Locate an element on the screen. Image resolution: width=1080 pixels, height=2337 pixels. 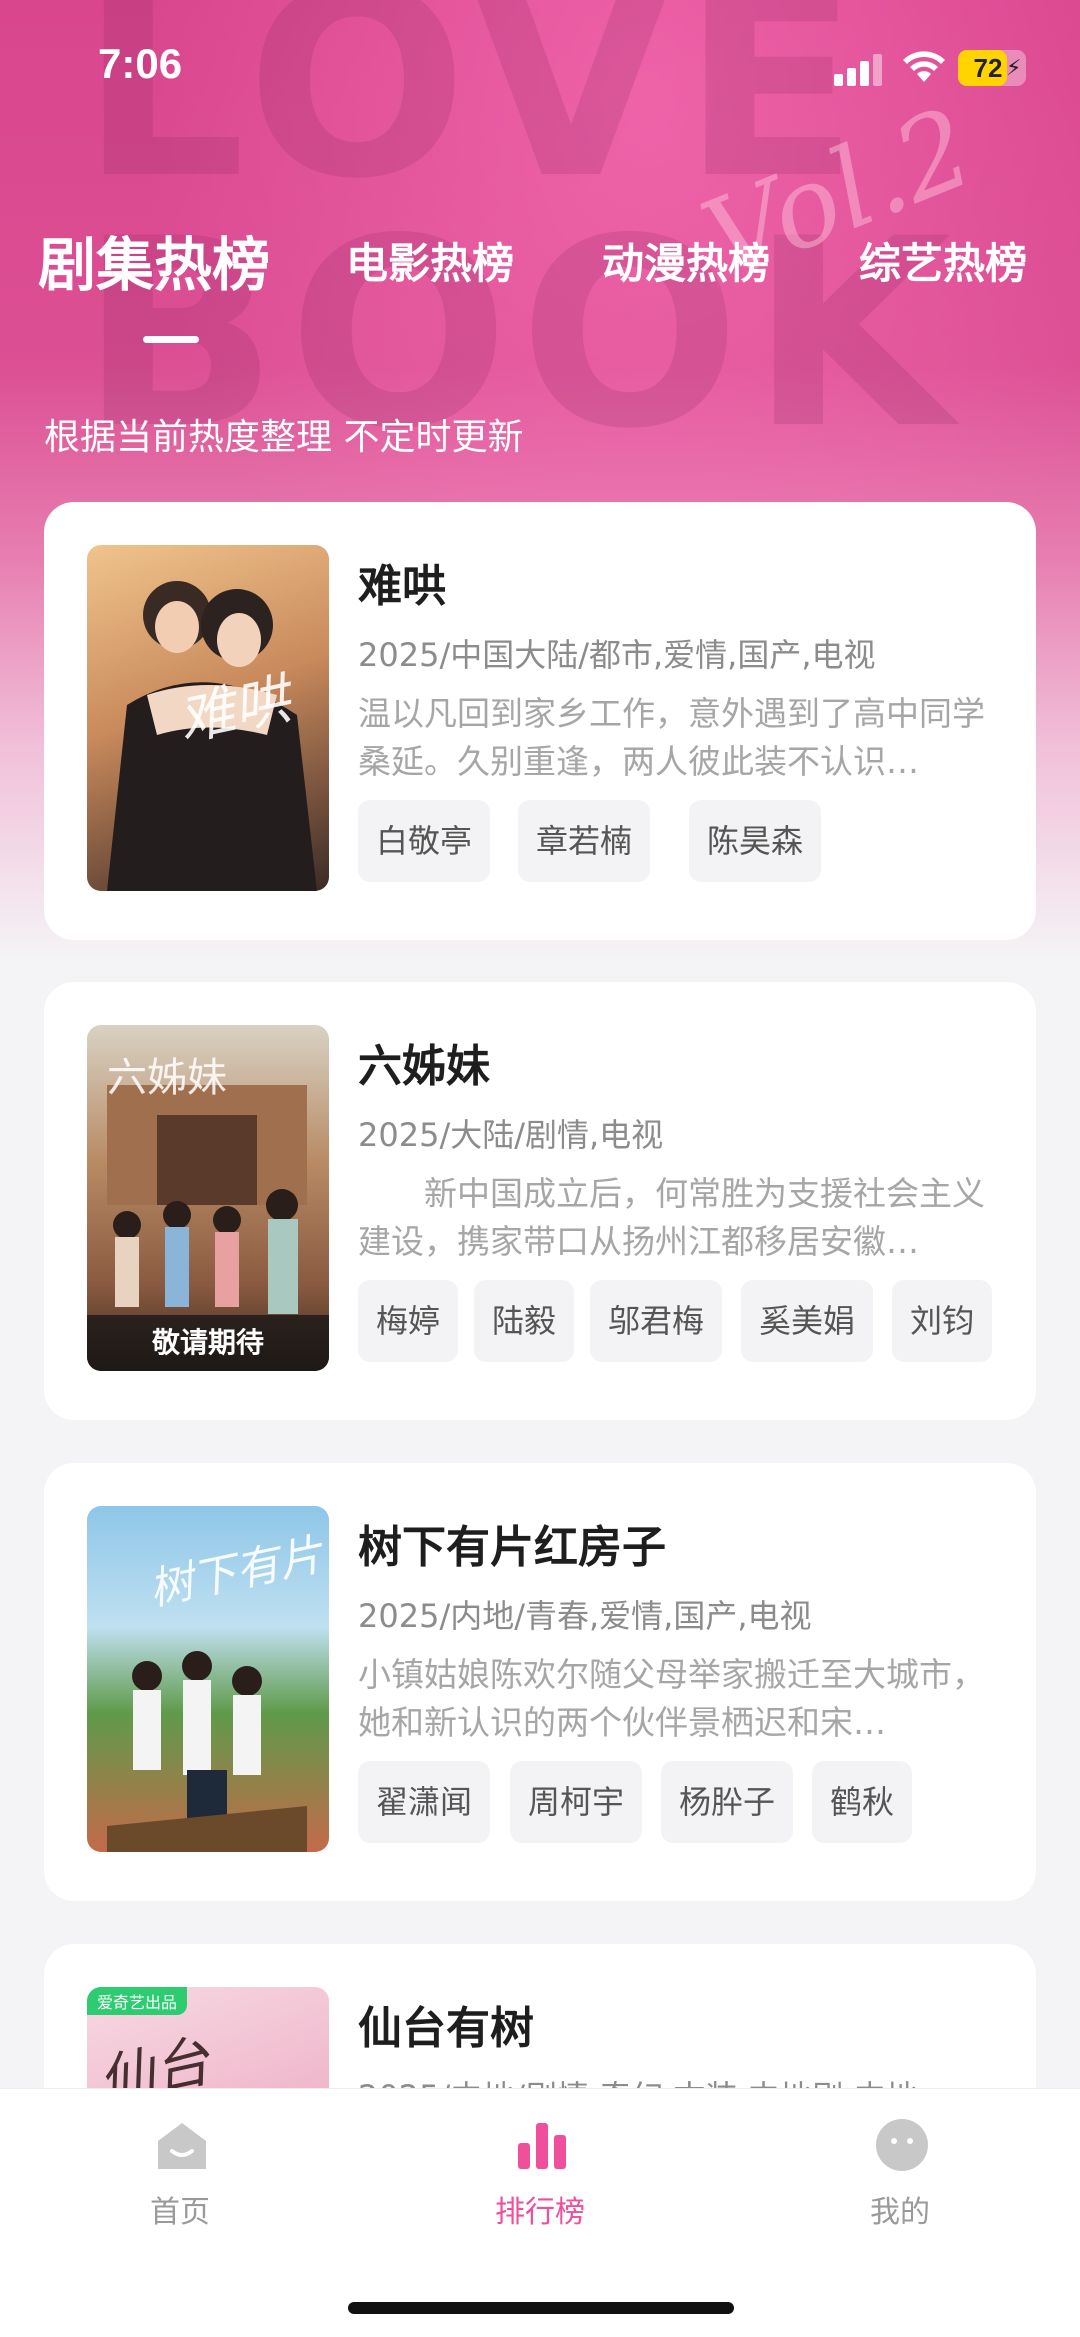
cast-tag: 陈昊森 is located at coordinates (755, 841).